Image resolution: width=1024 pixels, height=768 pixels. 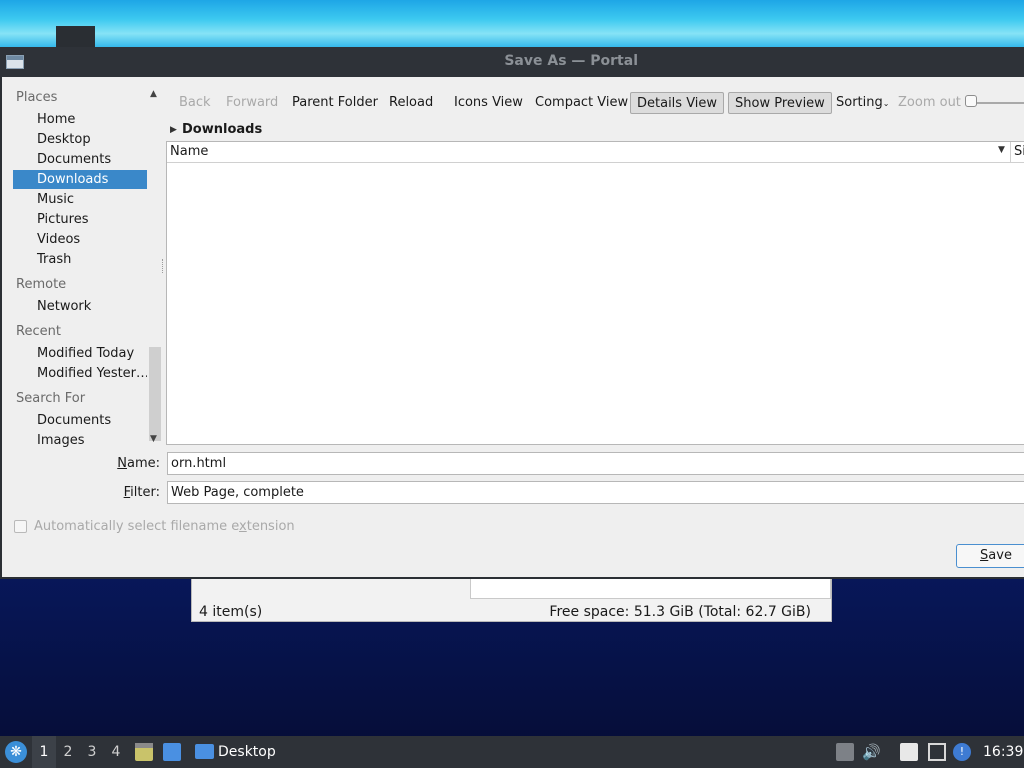 I want to click on places-item-videos: Videos, so click(x=80, y=239).